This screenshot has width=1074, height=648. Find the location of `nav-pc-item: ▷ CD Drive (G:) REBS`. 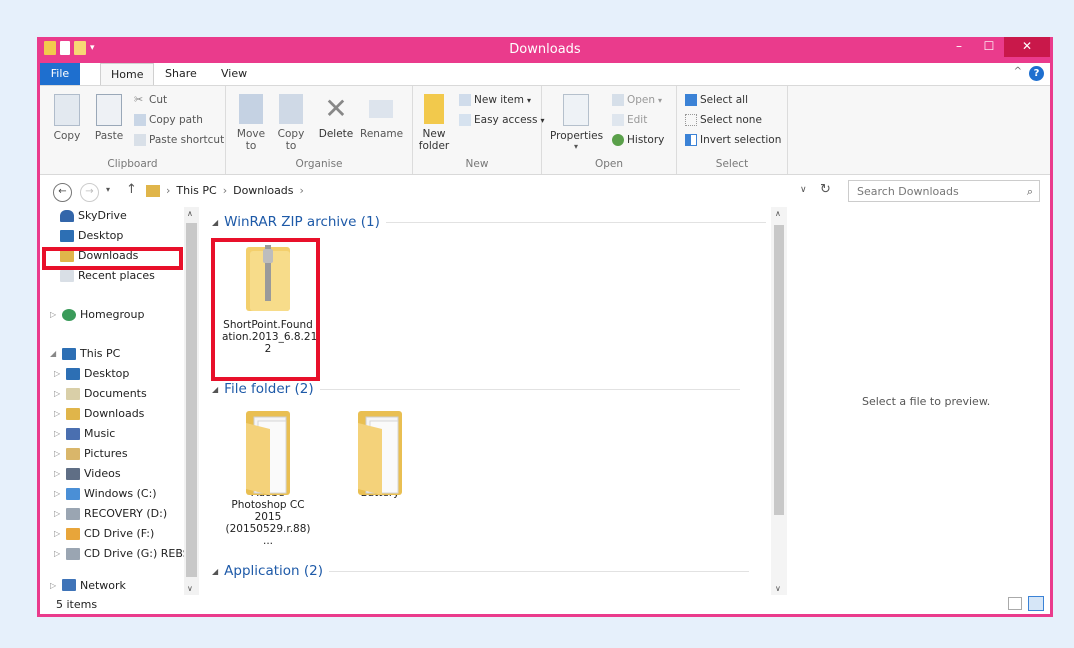

nav-pc-item: ▷ CD Drive (G:) REBS is located at coordinates (122, 553).